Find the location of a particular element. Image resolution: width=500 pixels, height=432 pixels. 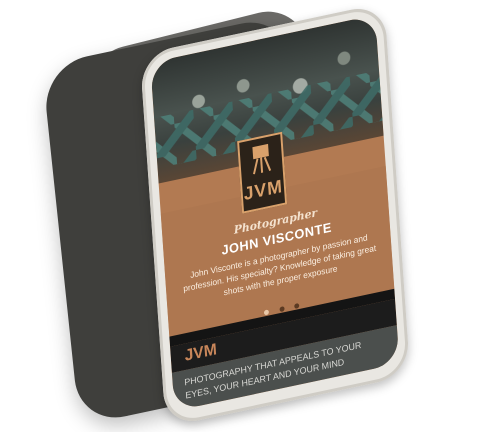

camera-tripod-icon is located at coordinates (261, 158).